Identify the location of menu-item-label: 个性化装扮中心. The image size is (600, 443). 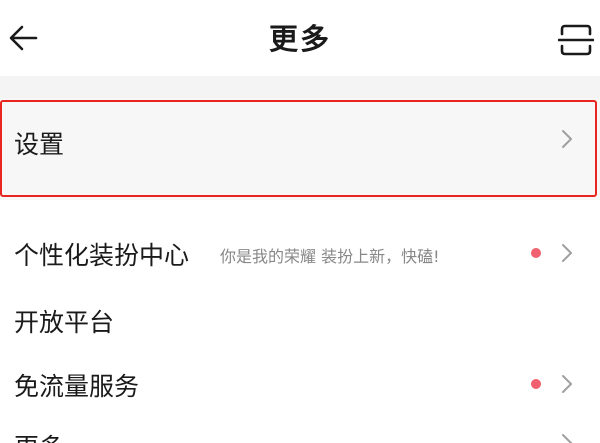
(102, 255).